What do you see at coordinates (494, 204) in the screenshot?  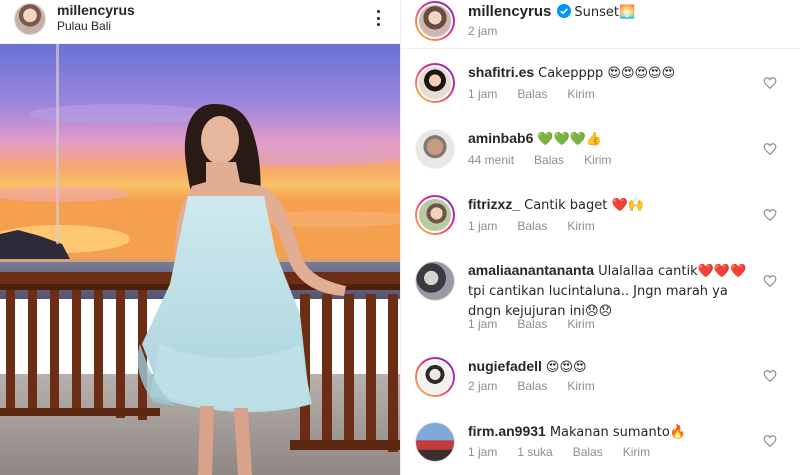 I see `comment-username: fitrizxz_` at bounding box center [494, 204].